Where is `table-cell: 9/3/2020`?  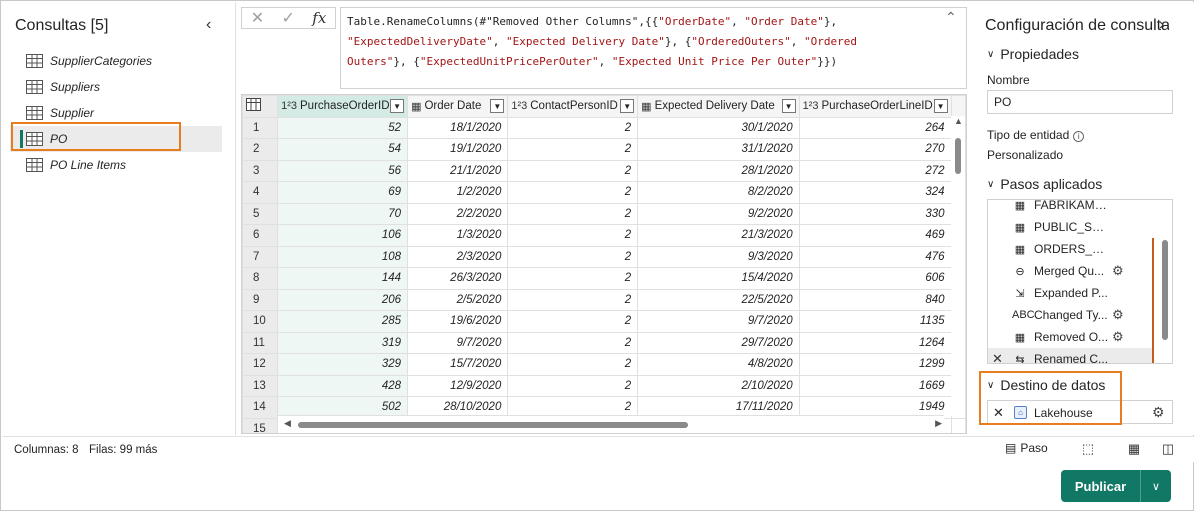 table-cell: 9/3/2020 is located at coordinates (718, 256).